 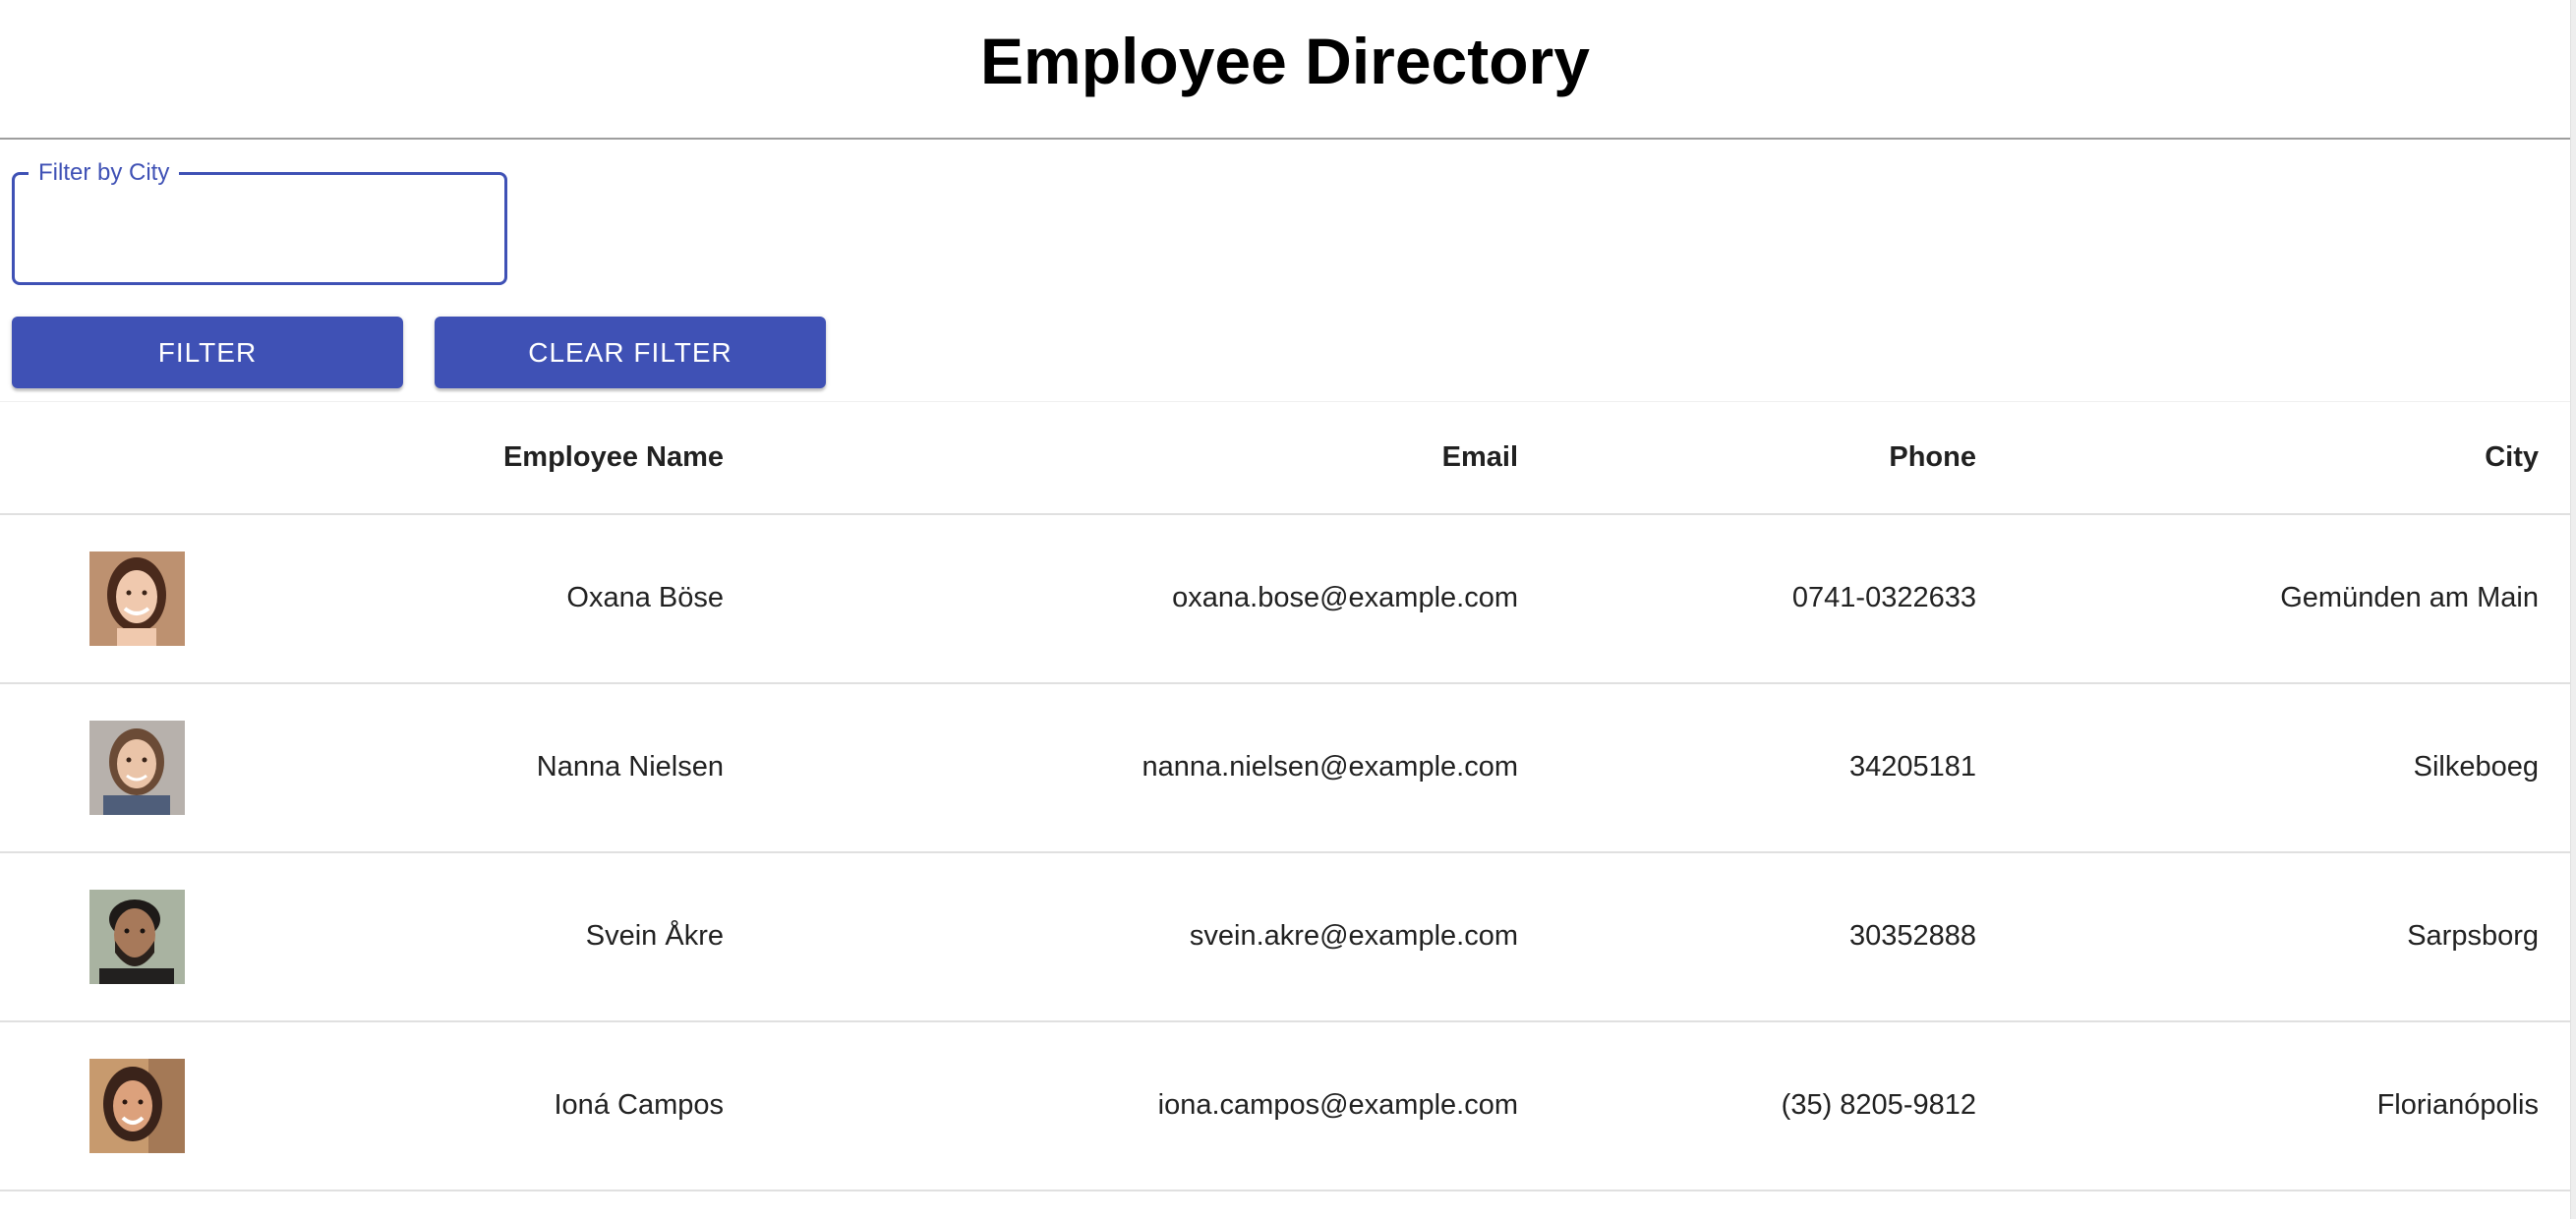 What do you see at coordinates (104, 173) in the screenshot?
I see `city-filter-label: Filter by City` at bounding box center [104, 173].